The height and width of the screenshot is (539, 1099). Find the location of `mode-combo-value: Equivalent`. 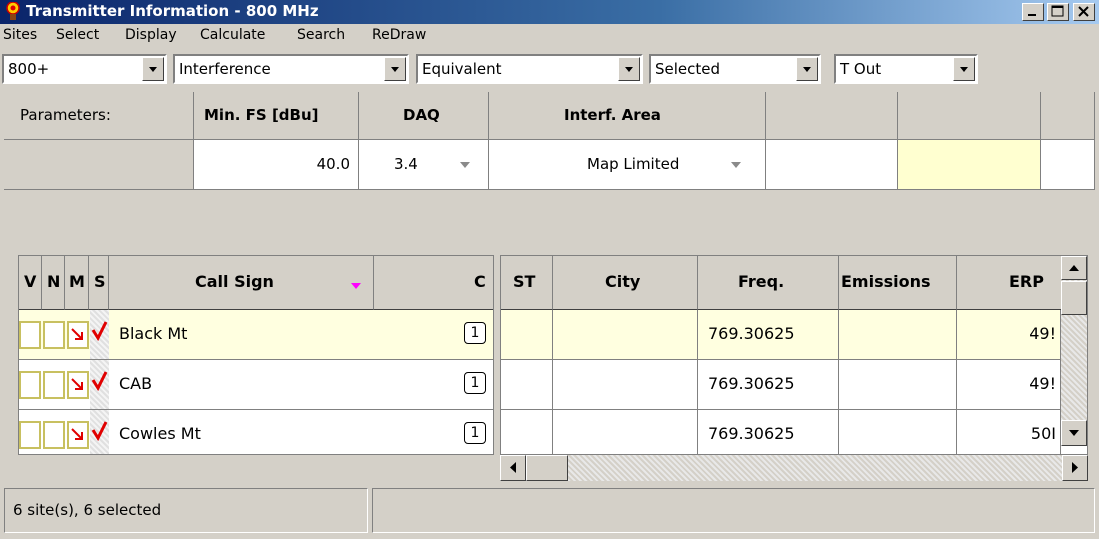

mode-combo-value: Equivalent is located at coordinates (462, 69).